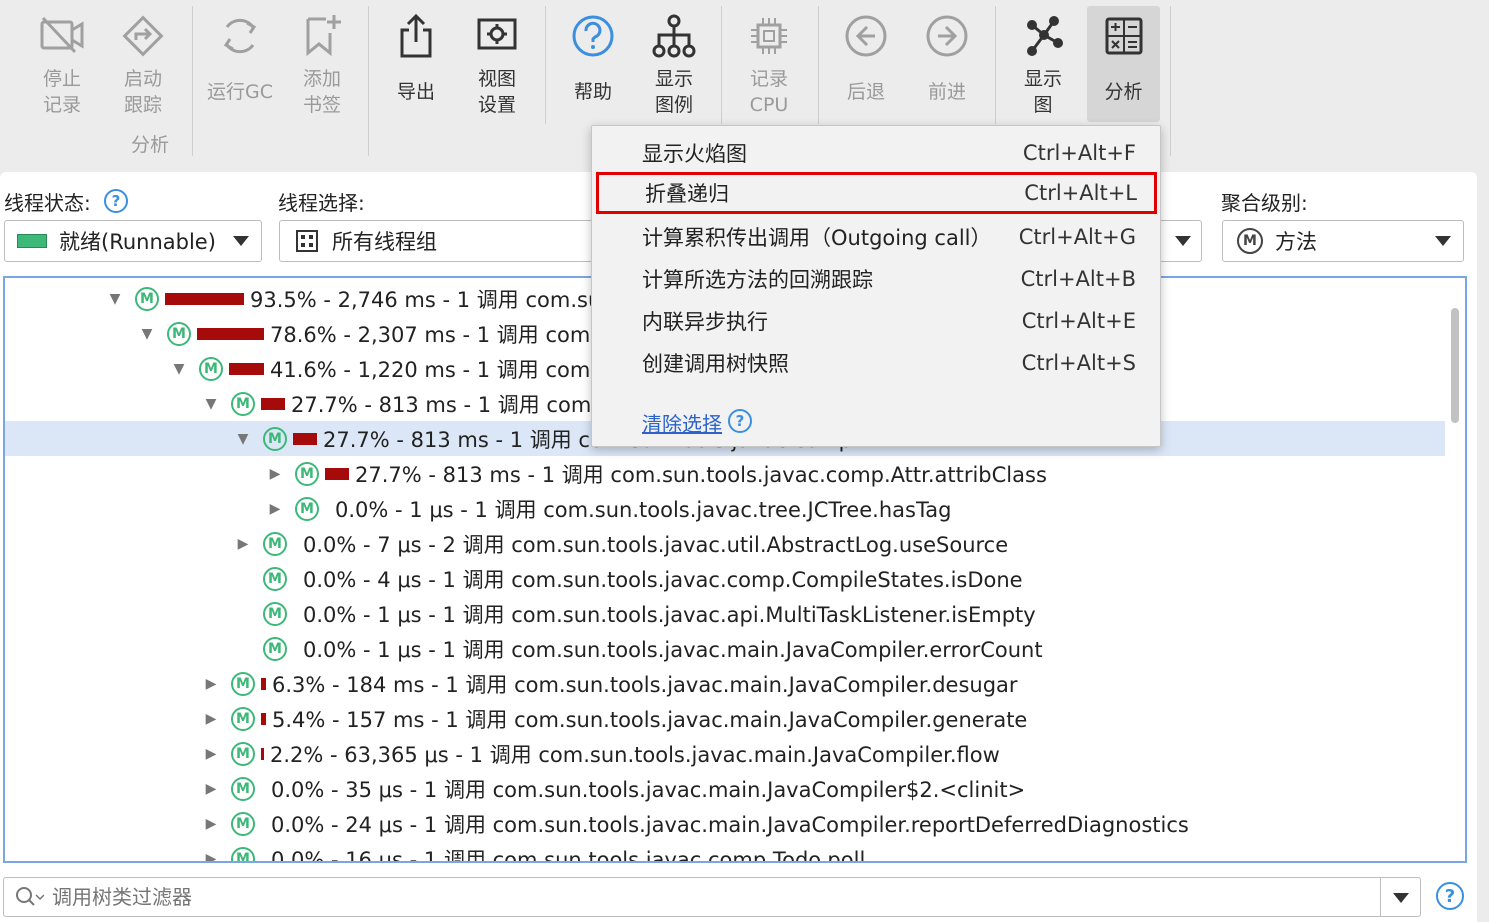 The image size is (1489, 922). I want to click on clear-selection-help-icon: ?, so click(740, 421).